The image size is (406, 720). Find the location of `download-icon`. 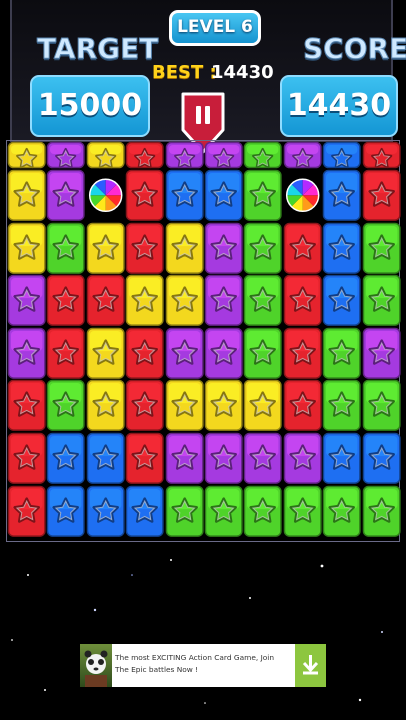

download-icon is located at coordinates (310, 665).